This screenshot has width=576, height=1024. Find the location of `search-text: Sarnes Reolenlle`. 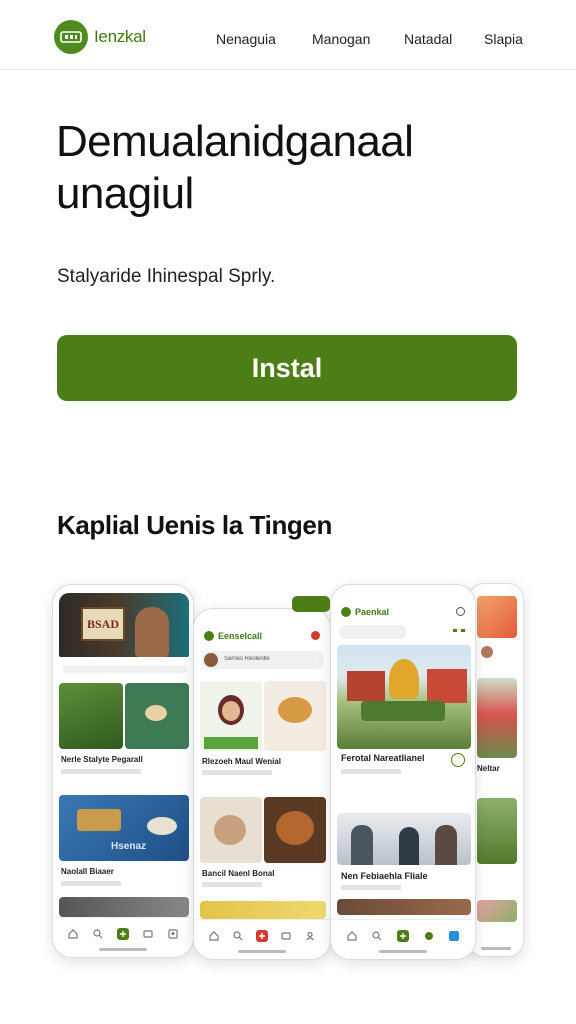

search-text: Sarnes Reolenlle is located at coordinates (247, 659).